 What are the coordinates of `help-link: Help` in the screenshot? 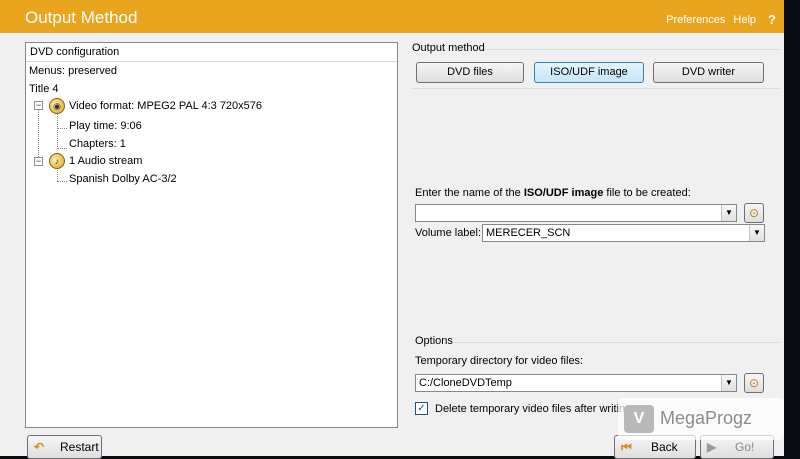 It's located at (744, 20).